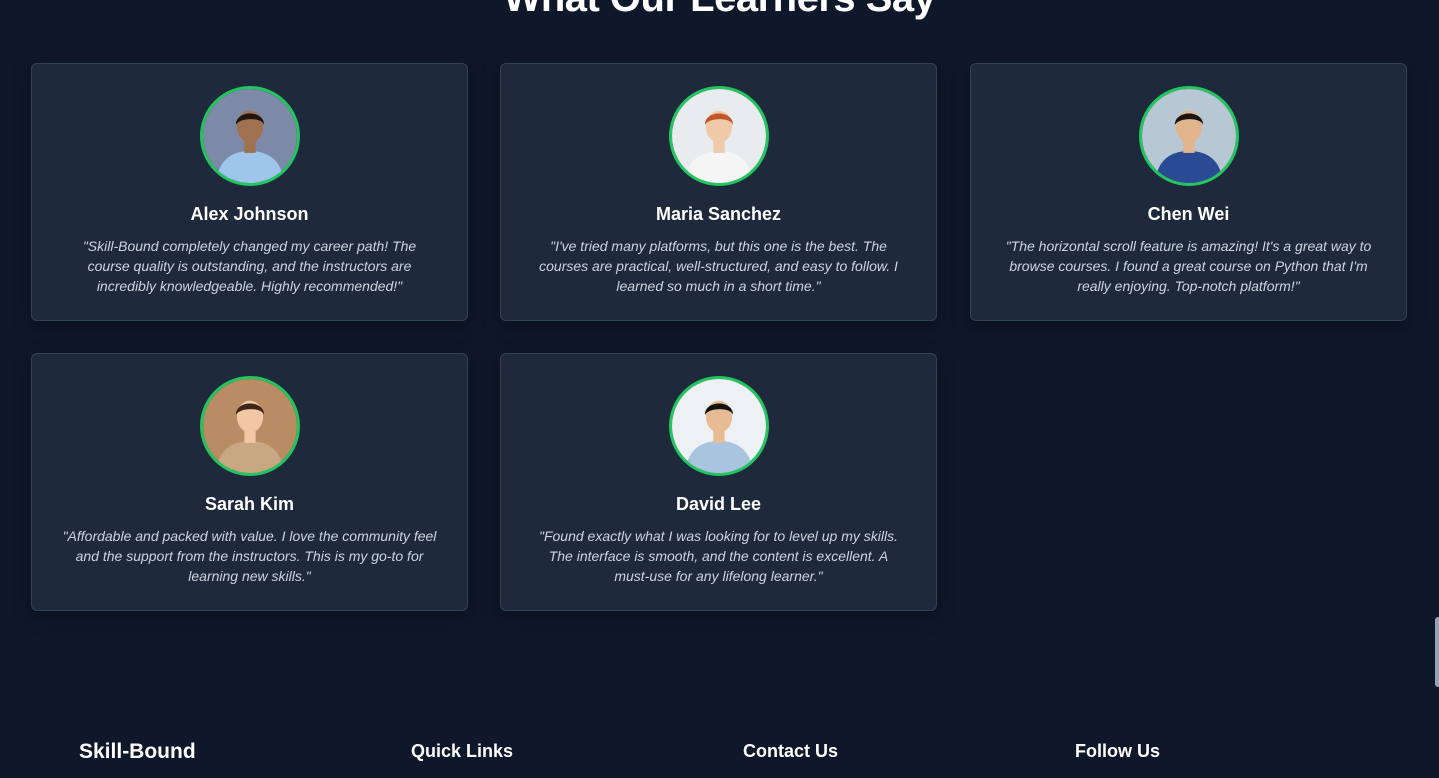 This screenshot has width=1439, height=778. I want to click on testimonial-name: Alex Johnson, so click(249, 214).